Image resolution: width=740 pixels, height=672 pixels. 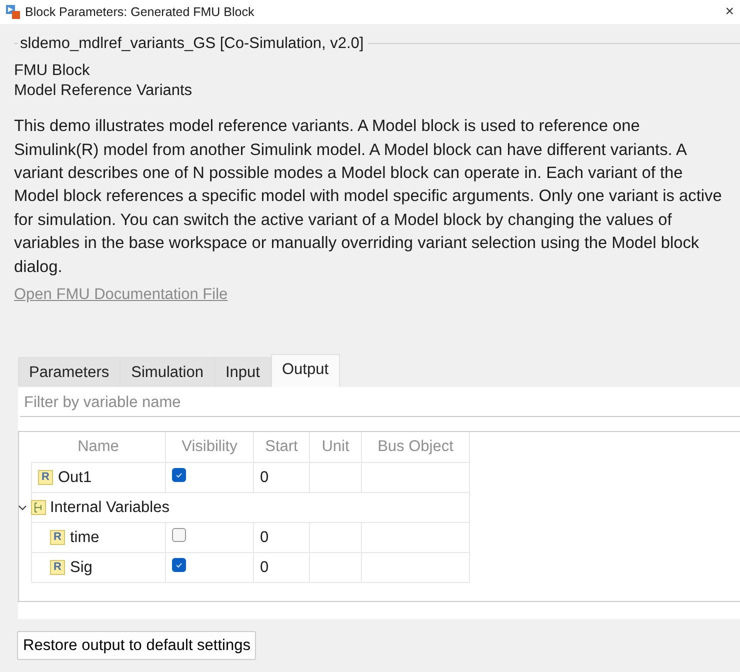 I want to click on tab: Input, so click(x=242, y=372).